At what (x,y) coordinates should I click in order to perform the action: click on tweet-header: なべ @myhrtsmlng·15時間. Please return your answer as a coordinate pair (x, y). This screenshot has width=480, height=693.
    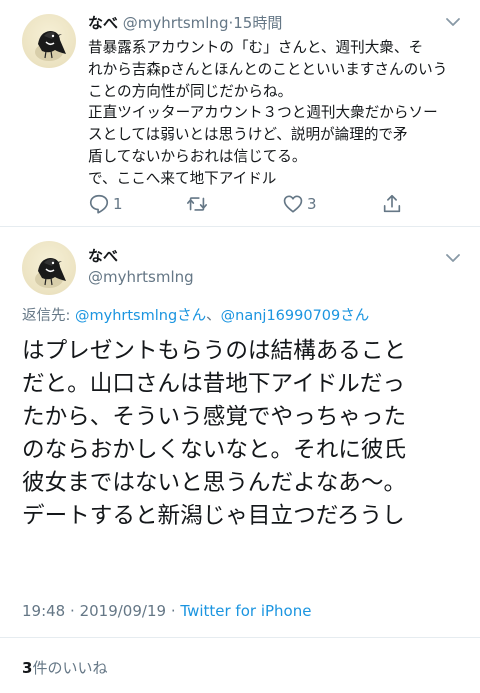
    Looking at the image, I should click on (185, 23).